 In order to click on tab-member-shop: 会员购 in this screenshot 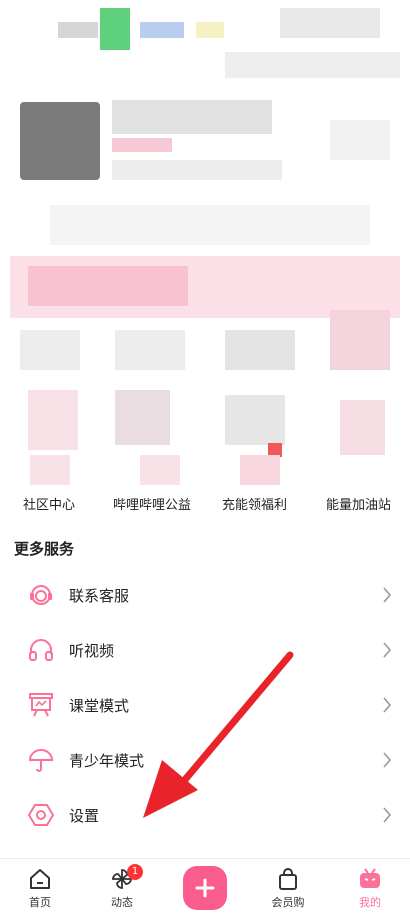, I will do `click(288, 886)`.